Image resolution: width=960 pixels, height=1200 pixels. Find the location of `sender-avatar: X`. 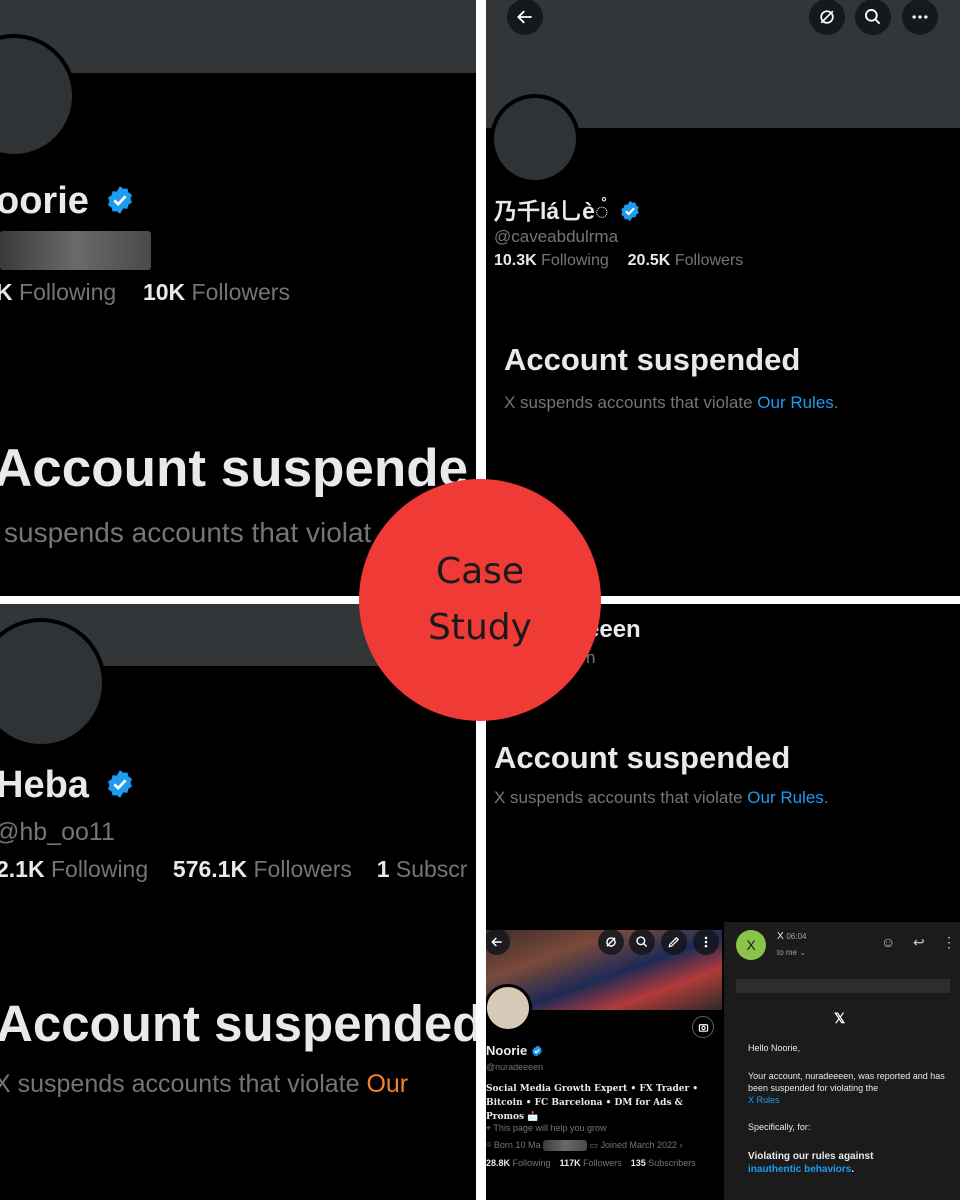

sender-avatar: X is located at coordinates (751, 945).